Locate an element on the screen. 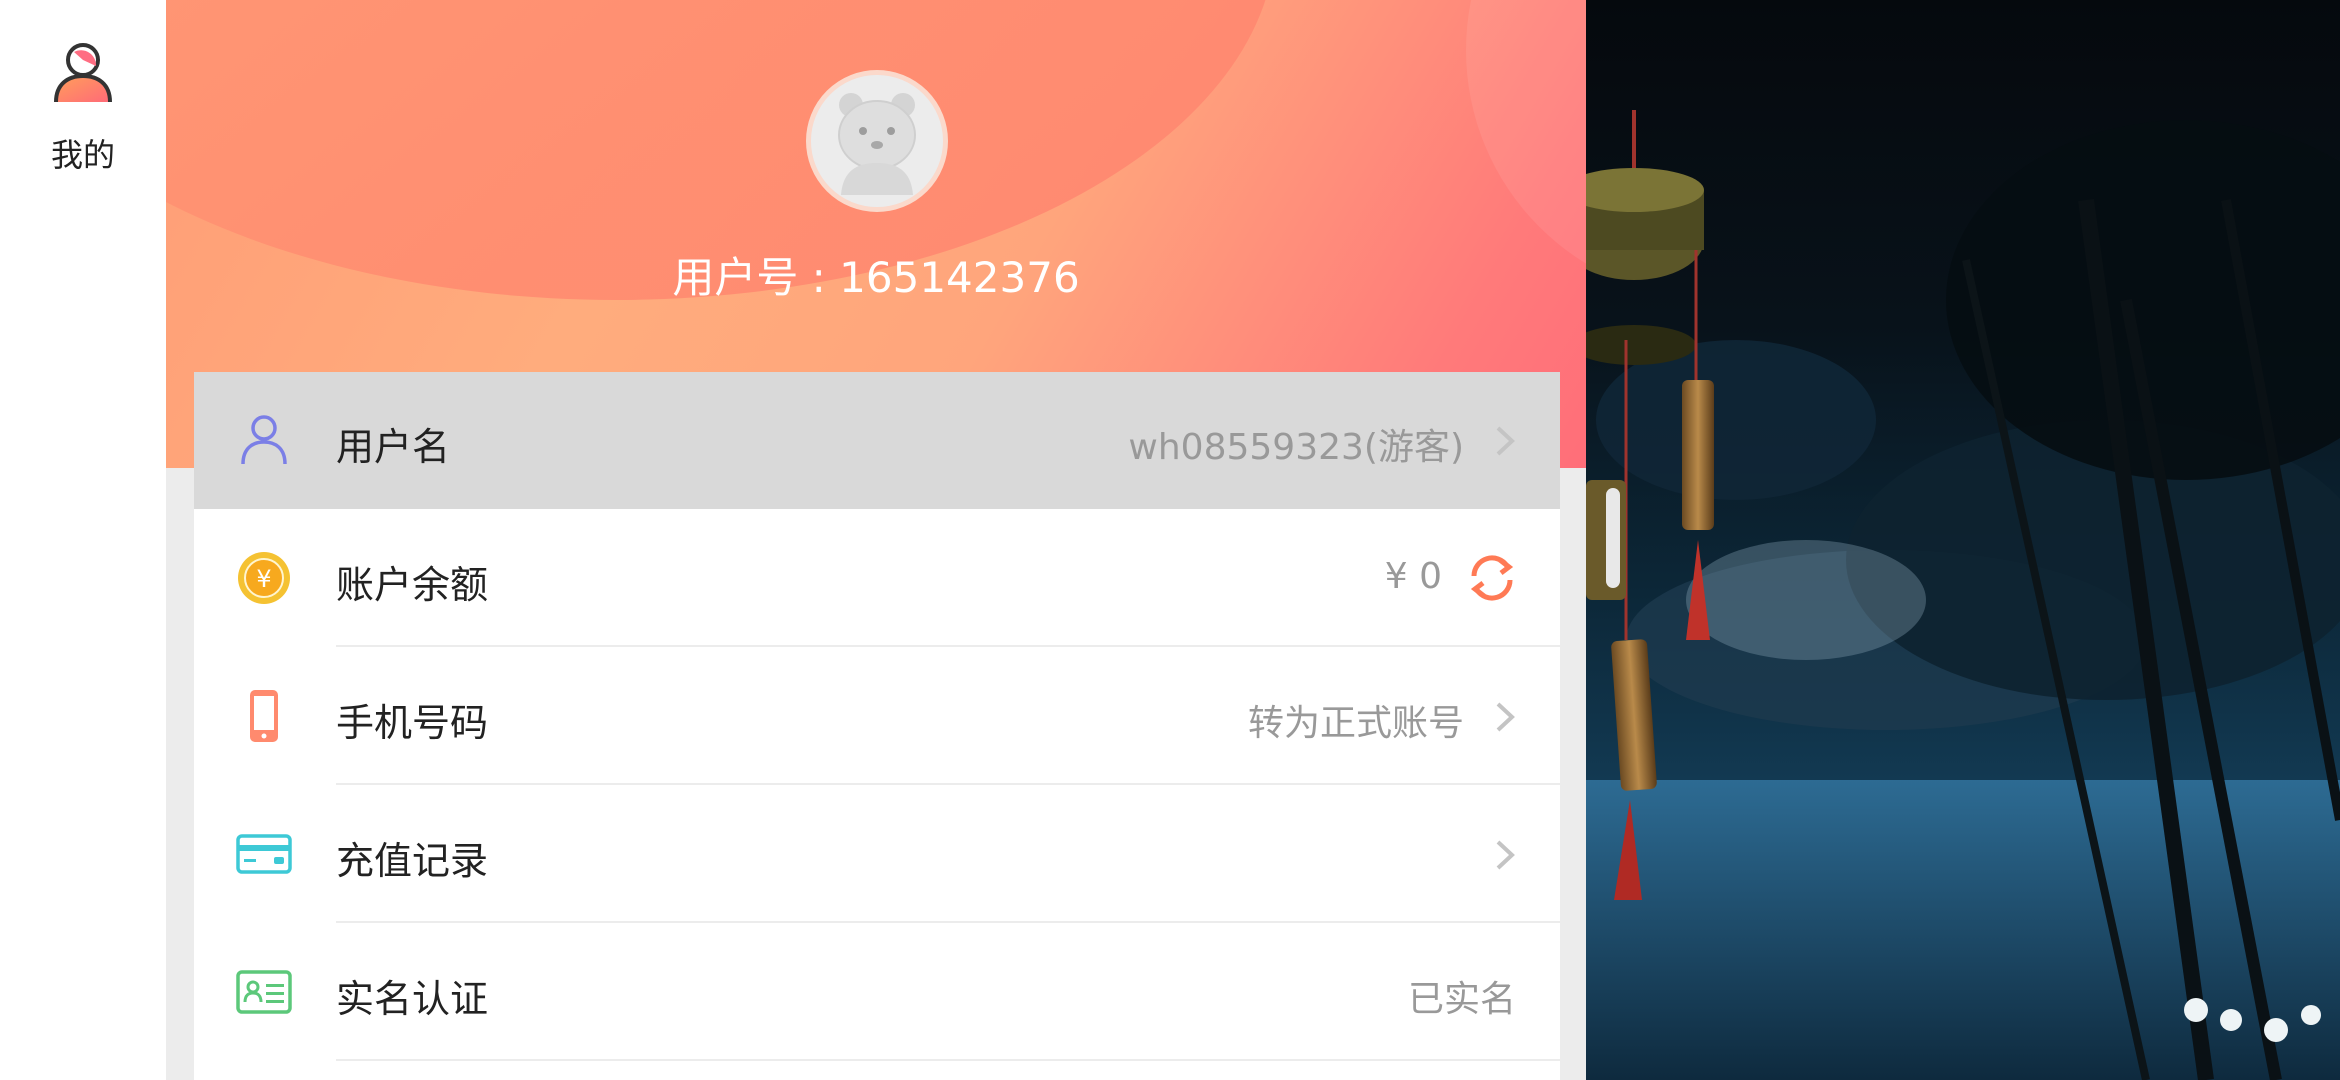 Image resolution: width=2340 pixels, height=1080 pixels. balance-label: 账户余额 is located at coordinates (412, 585).